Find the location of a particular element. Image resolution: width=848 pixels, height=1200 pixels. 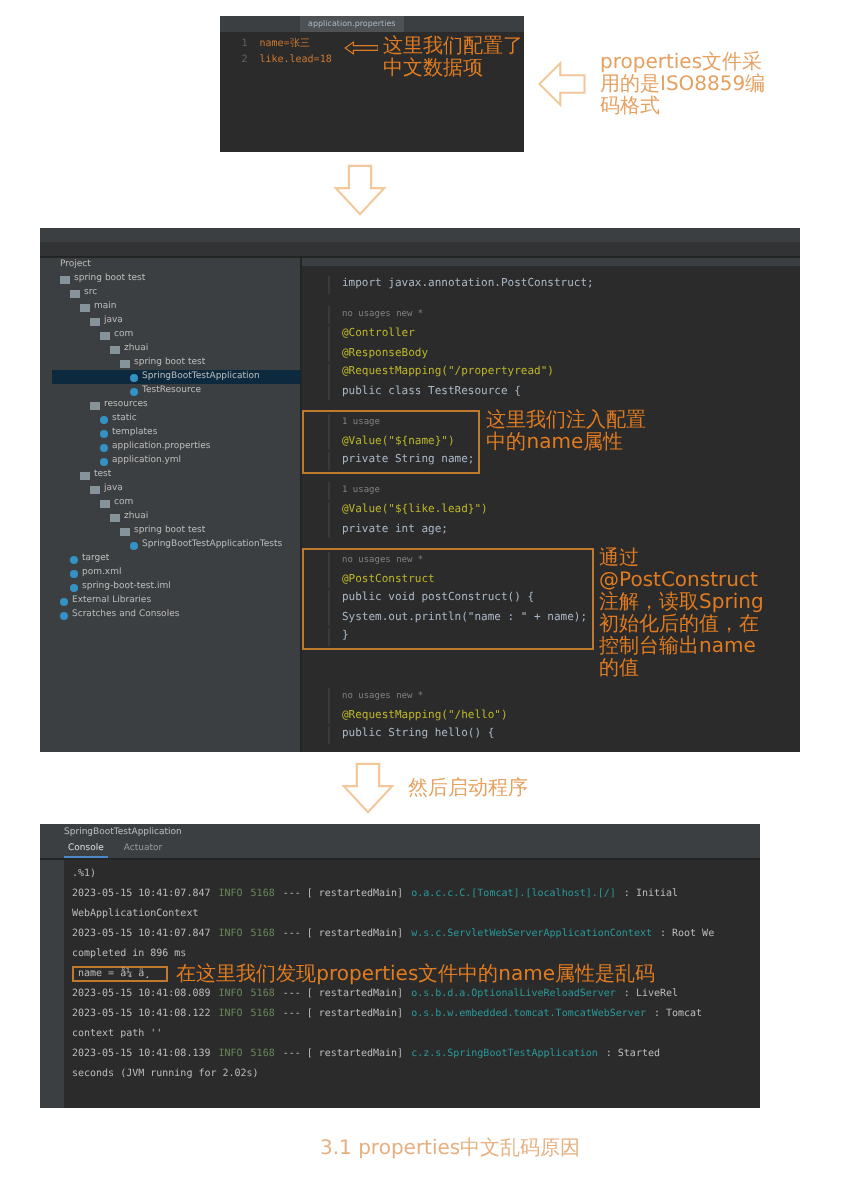

annotation-note: 这里我们注入配置中的name属性 is located at coordinates (567, 431).